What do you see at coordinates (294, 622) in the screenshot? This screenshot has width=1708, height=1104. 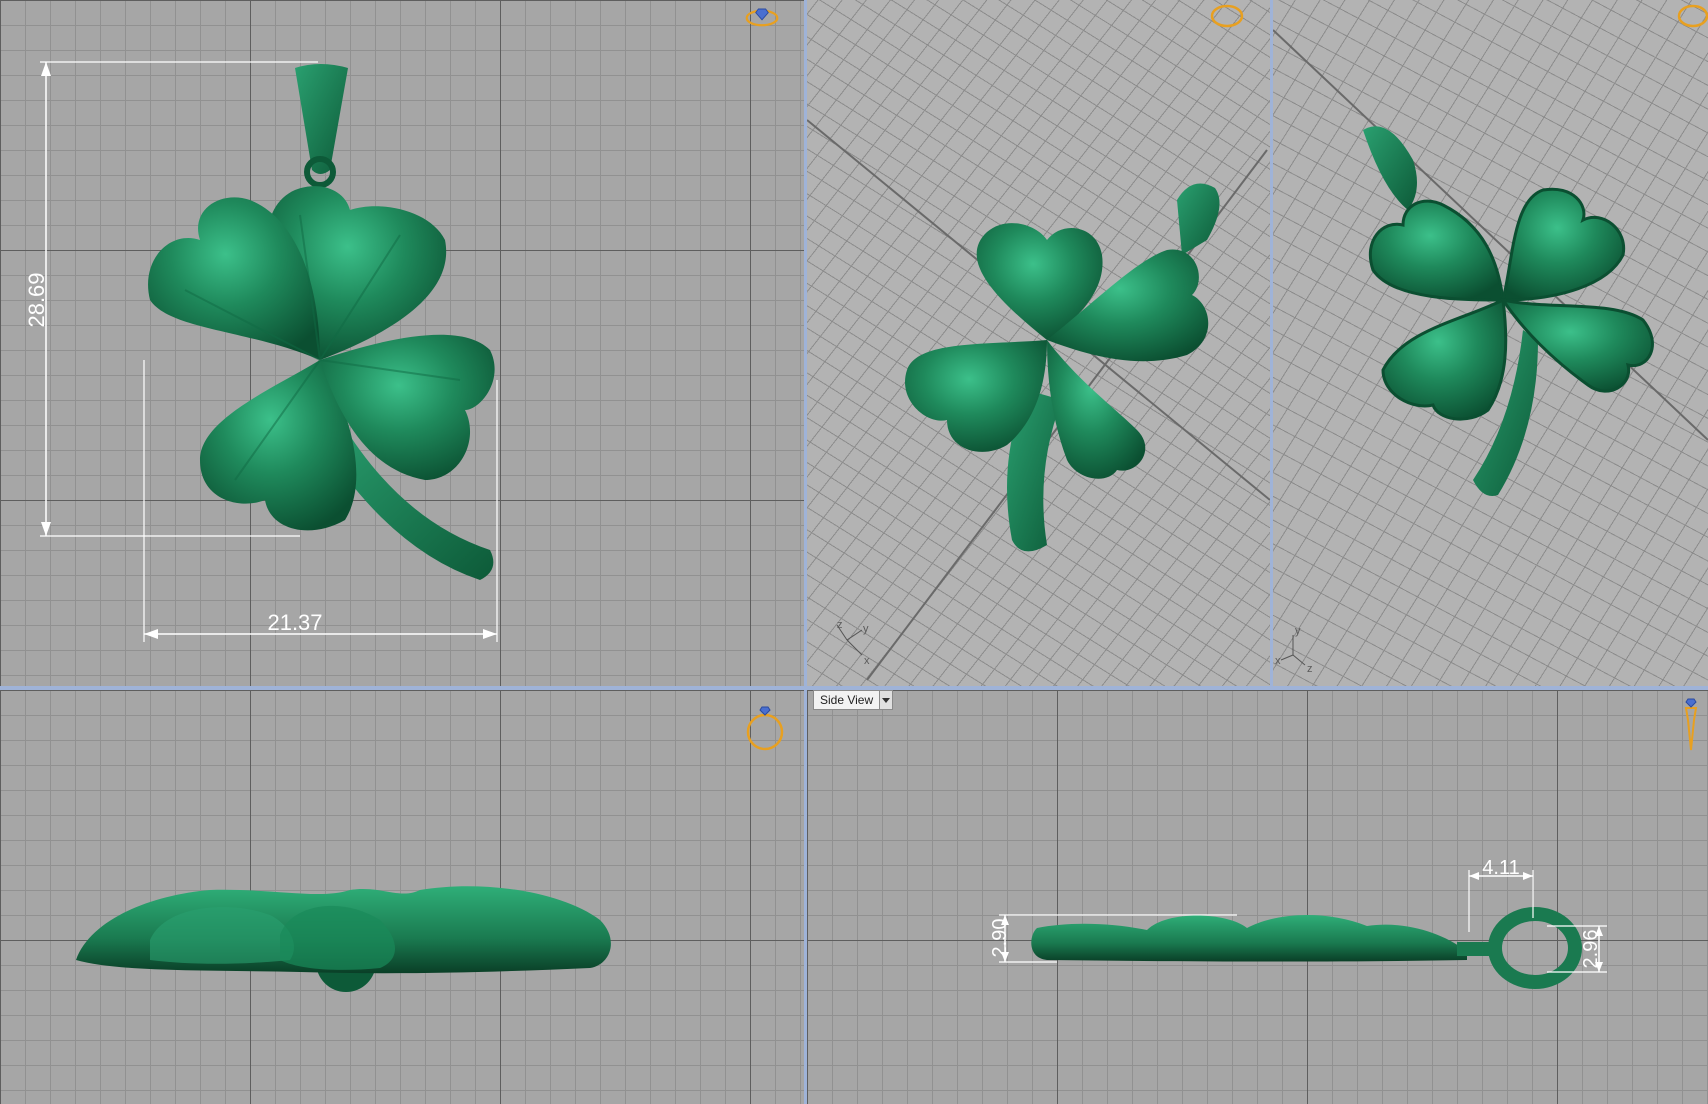 I see `width-dimension-label: 21.37` at bounding box center [294, 622].